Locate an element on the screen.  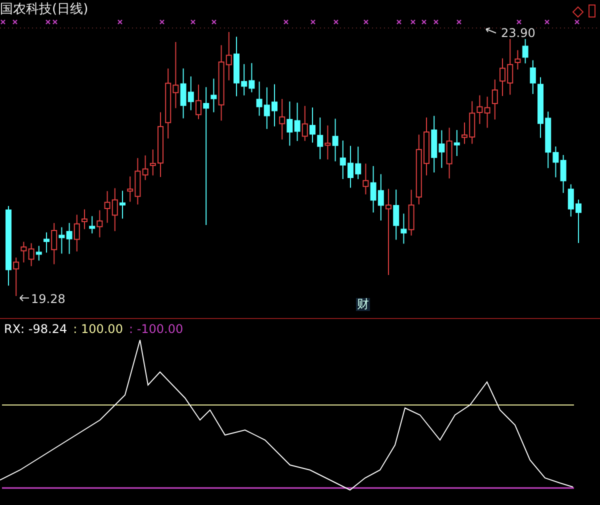
low-price-label: 19.28 is located at coordinates (48, 299).